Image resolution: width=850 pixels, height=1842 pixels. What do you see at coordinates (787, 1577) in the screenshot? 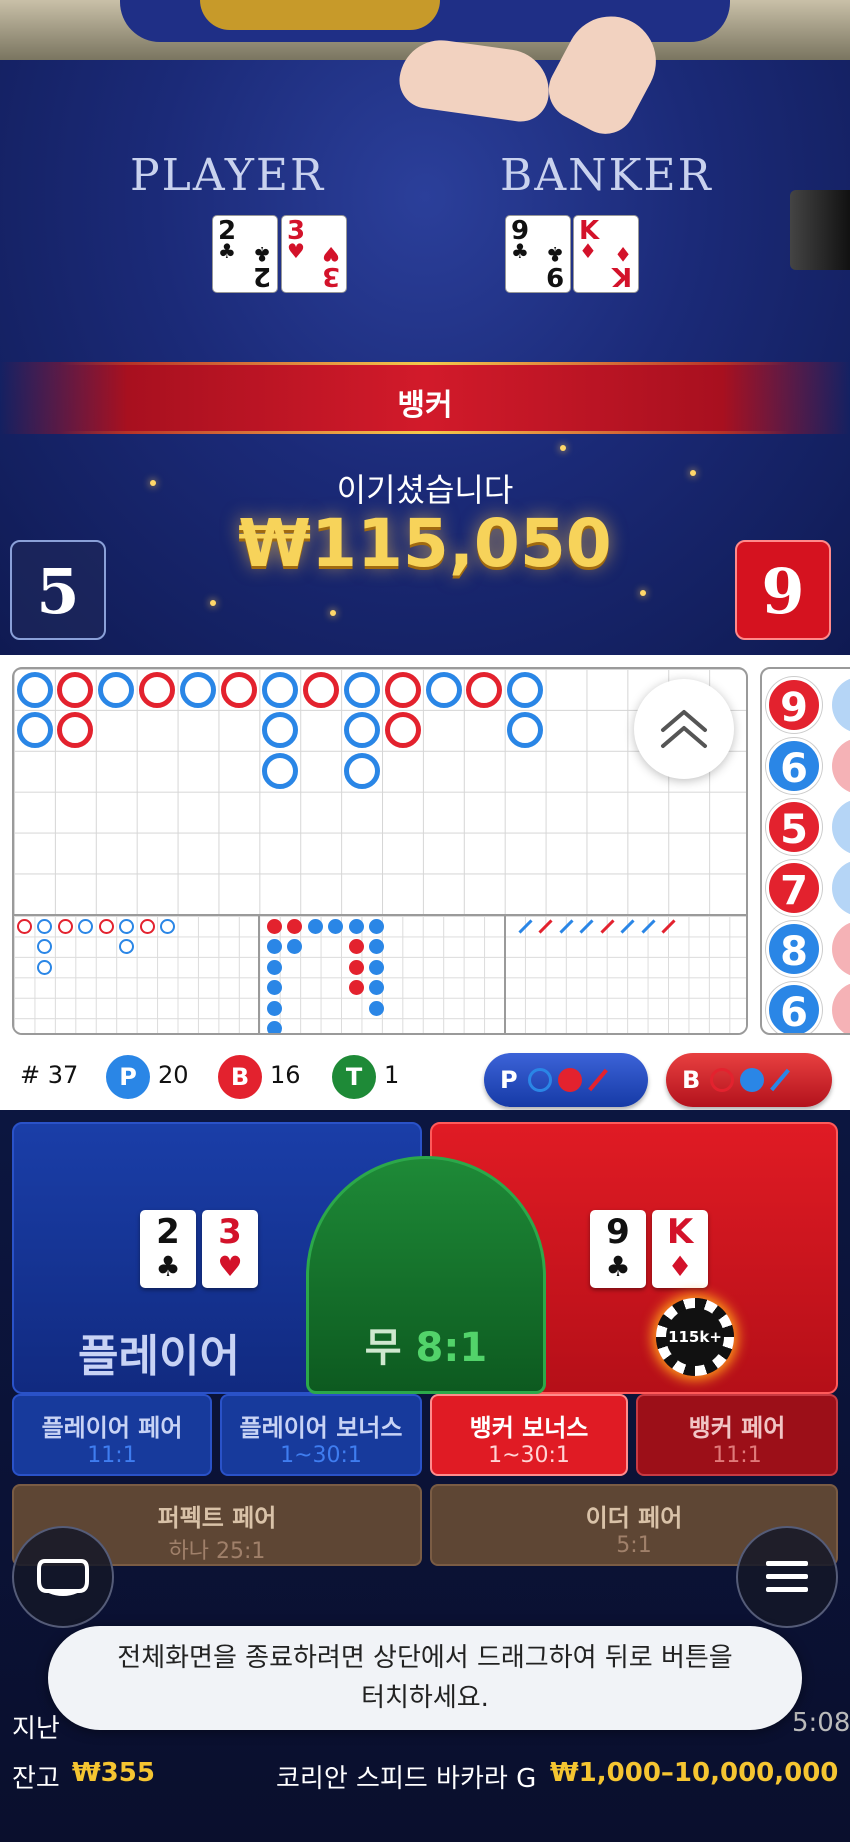
I see `menu-button` at bounding box center [787, 1577].